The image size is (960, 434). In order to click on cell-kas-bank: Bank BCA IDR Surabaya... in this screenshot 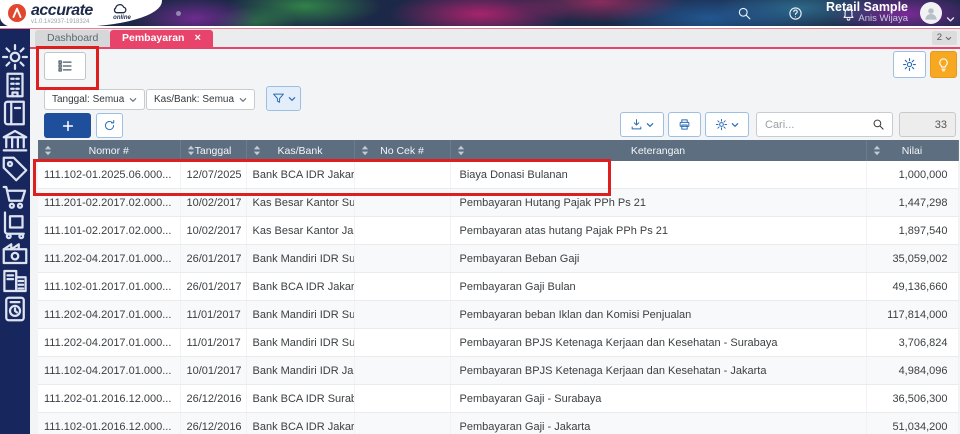, I will do `click(300, 398)`.